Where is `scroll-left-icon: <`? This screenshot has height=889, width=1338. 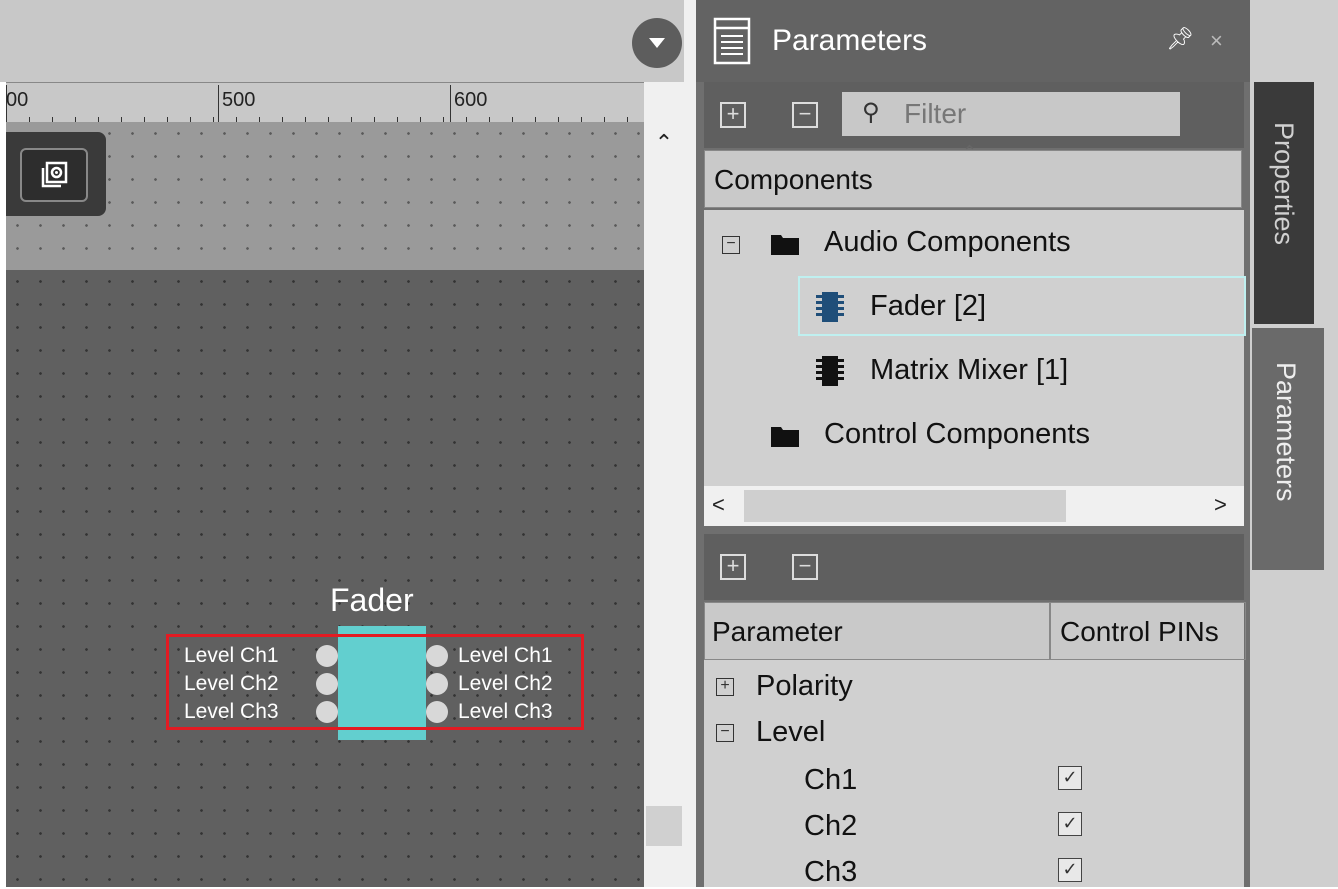 scroll-left-icon: < is located at coordinates (718, 505).